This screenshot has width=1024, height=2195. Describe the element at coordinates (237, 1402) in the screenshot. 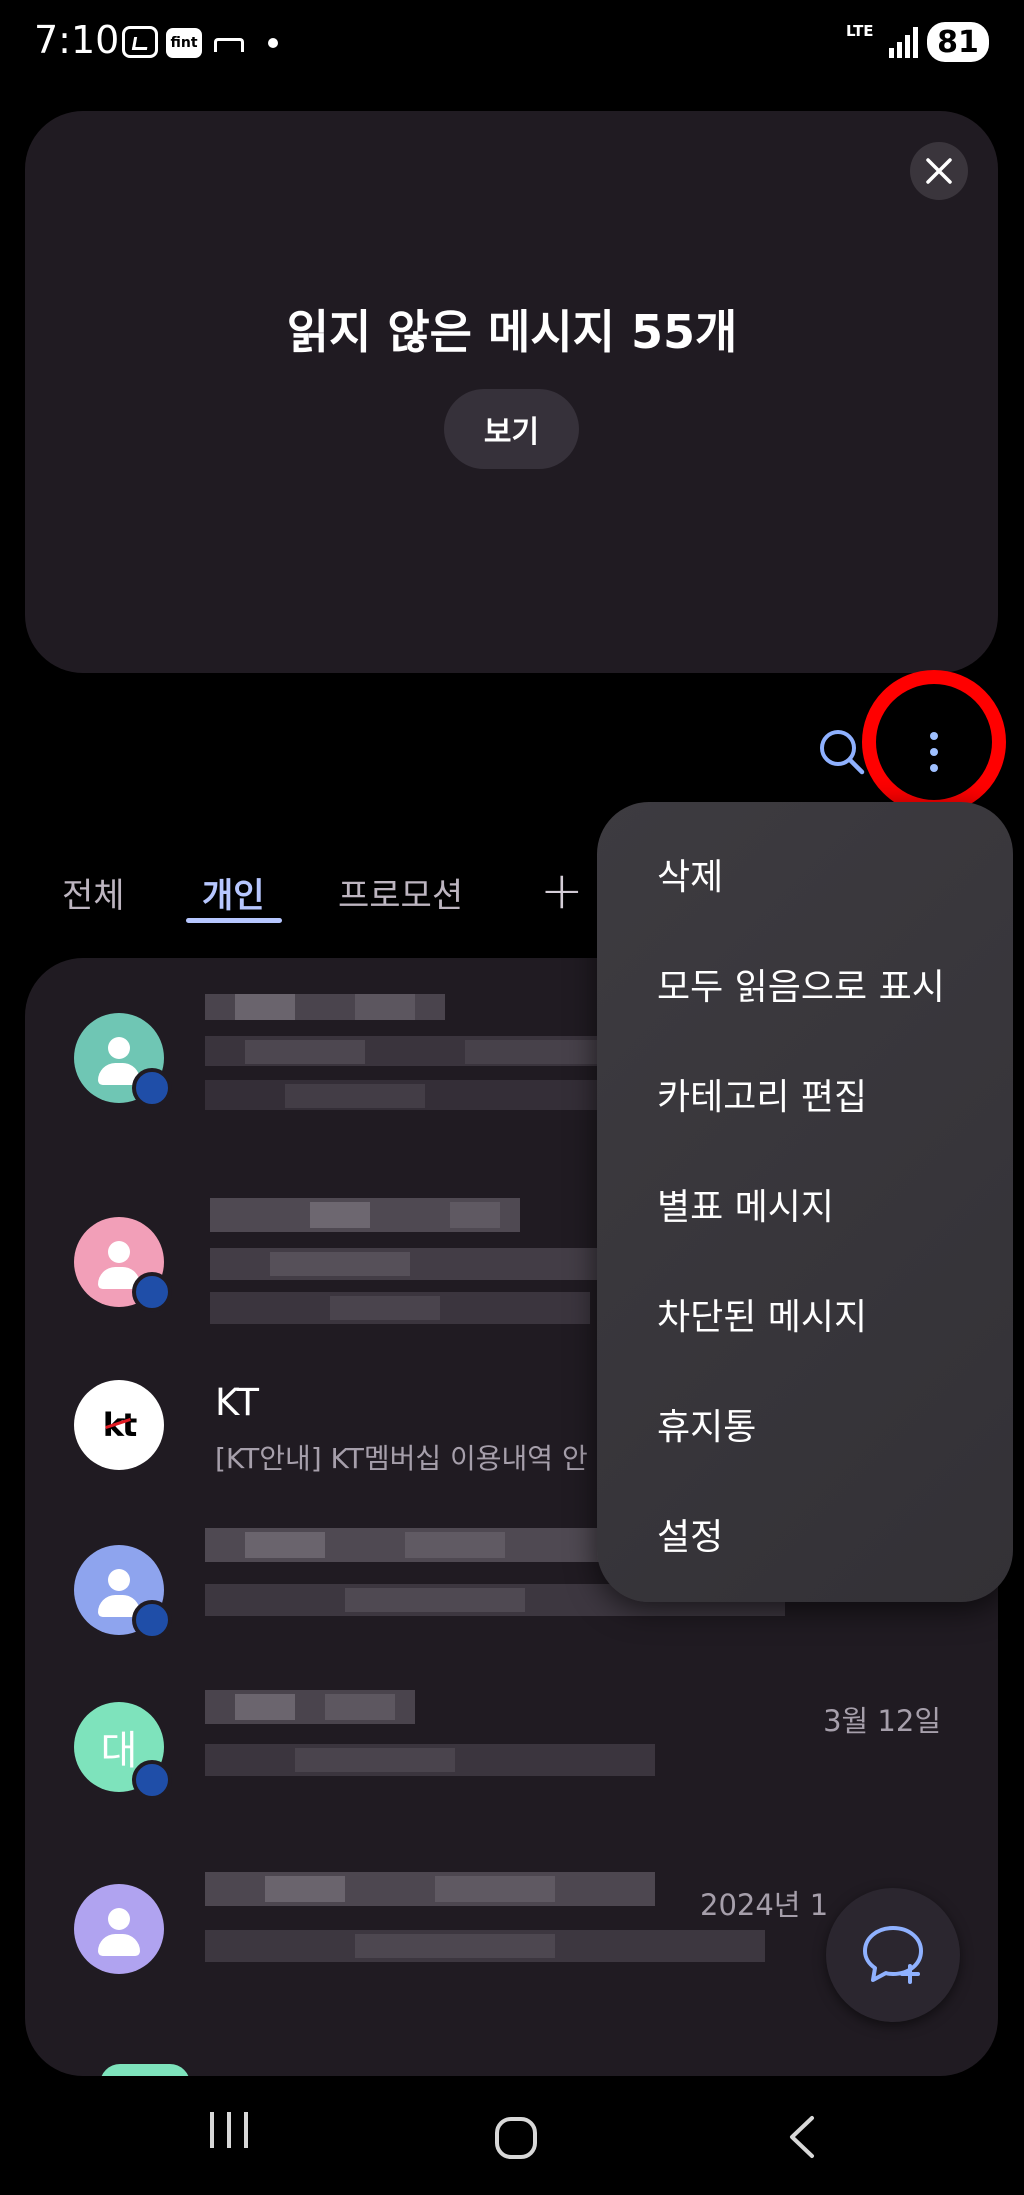

I see `conversation-title: KT` at that location.